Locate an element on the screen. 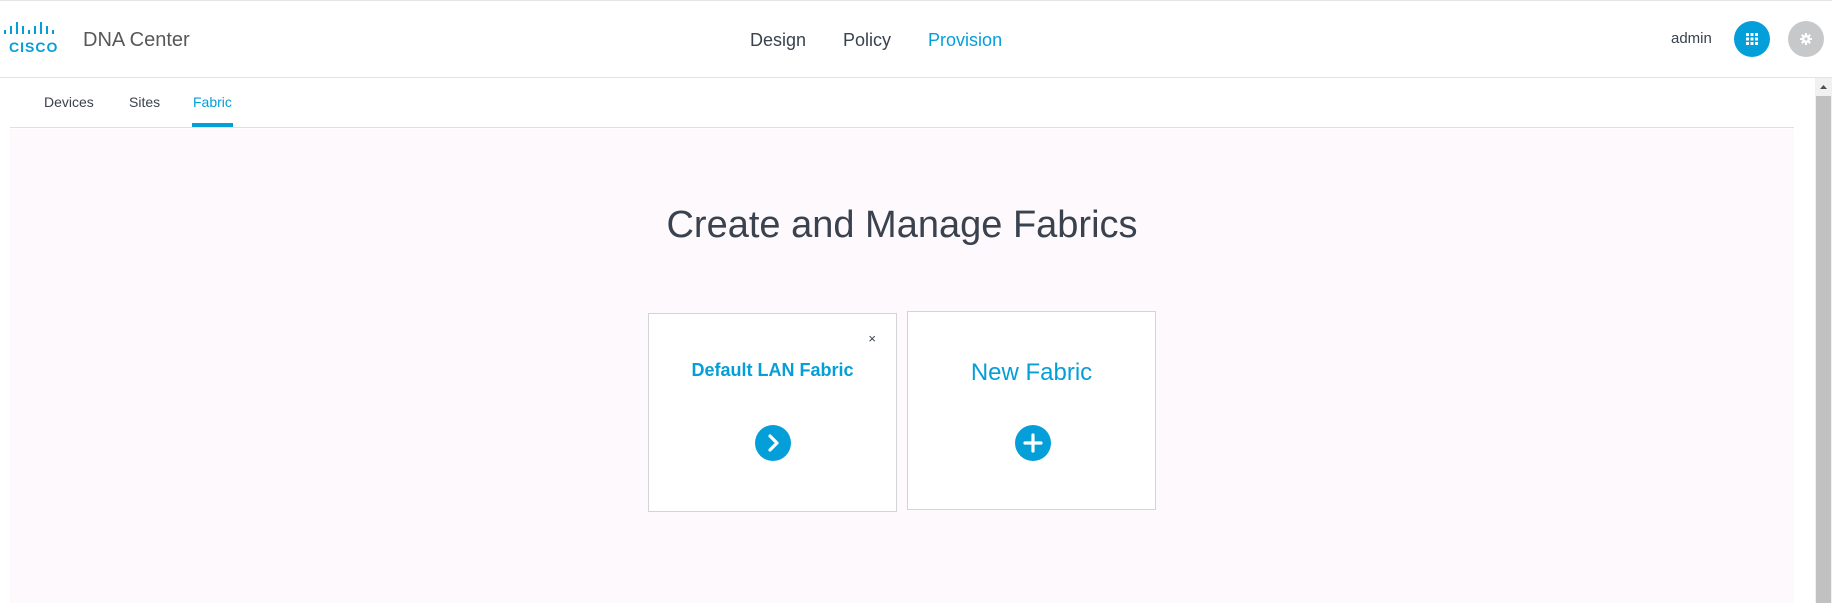 This screenshot has height=603, width=1832. vertical-scrollbar is located at coordinates (1823, 340).